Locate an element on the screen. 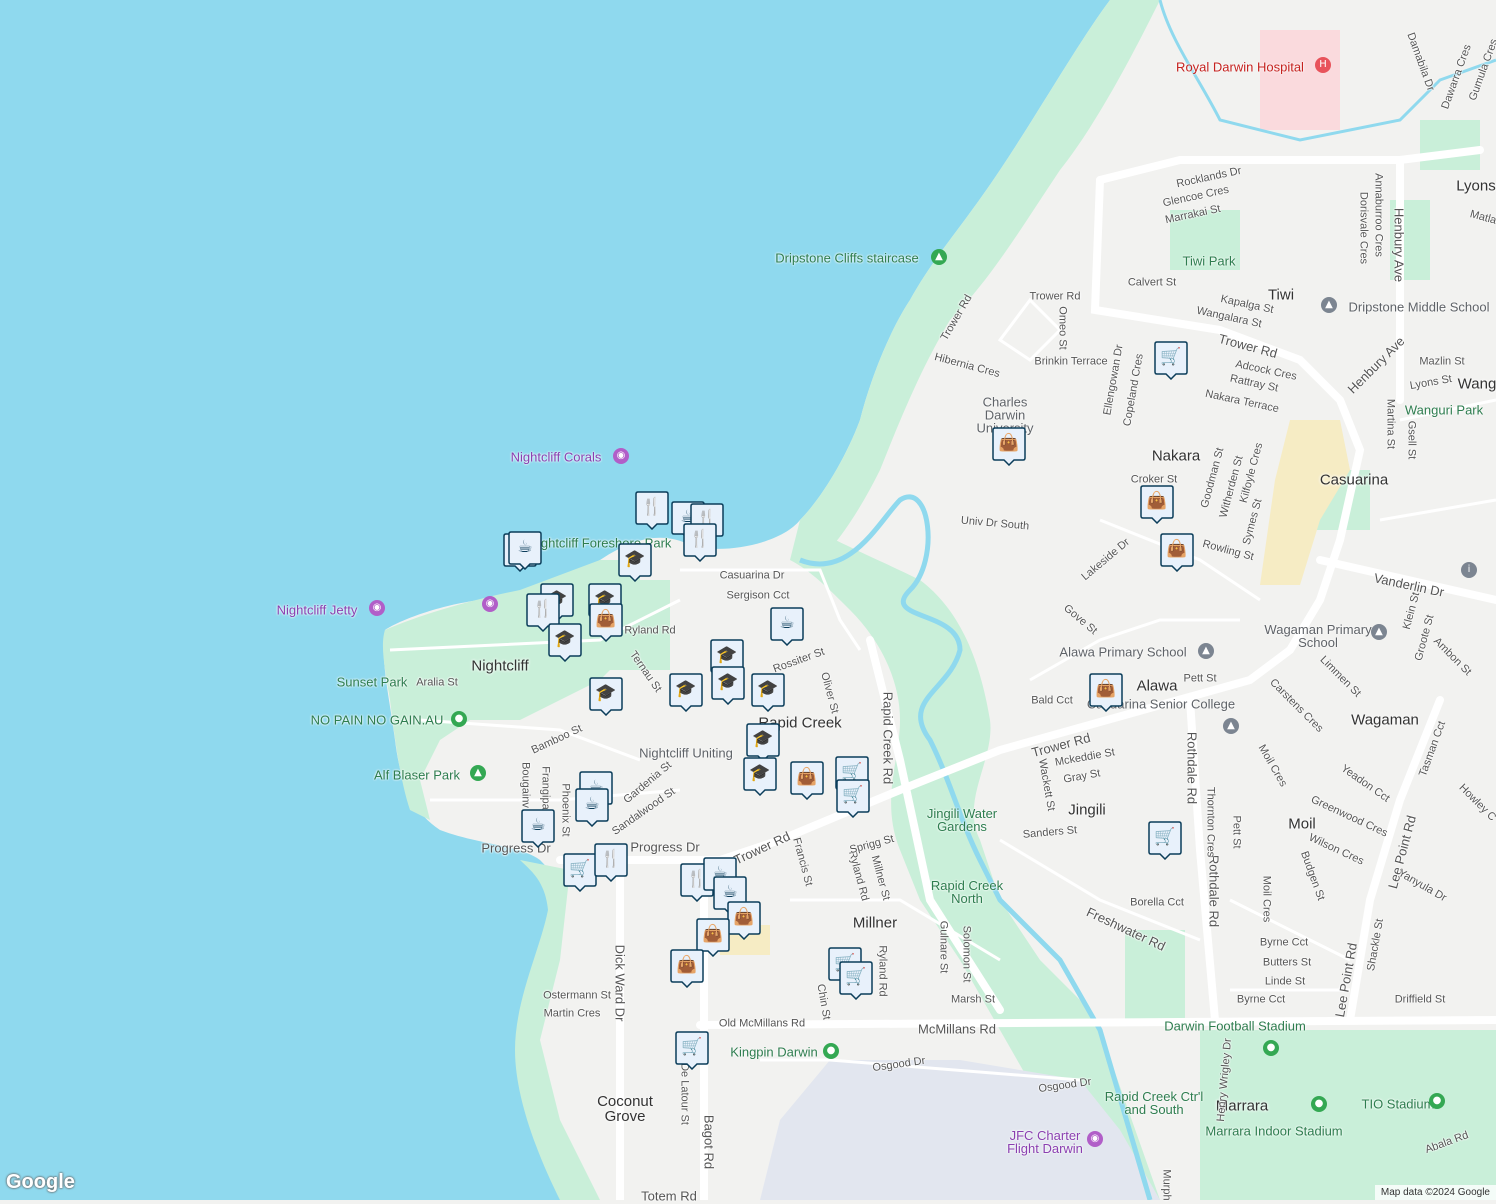 This screenshot has width=1496, height=1204. street-label: Rothdale Rd is located at coordinates (1192, 768).